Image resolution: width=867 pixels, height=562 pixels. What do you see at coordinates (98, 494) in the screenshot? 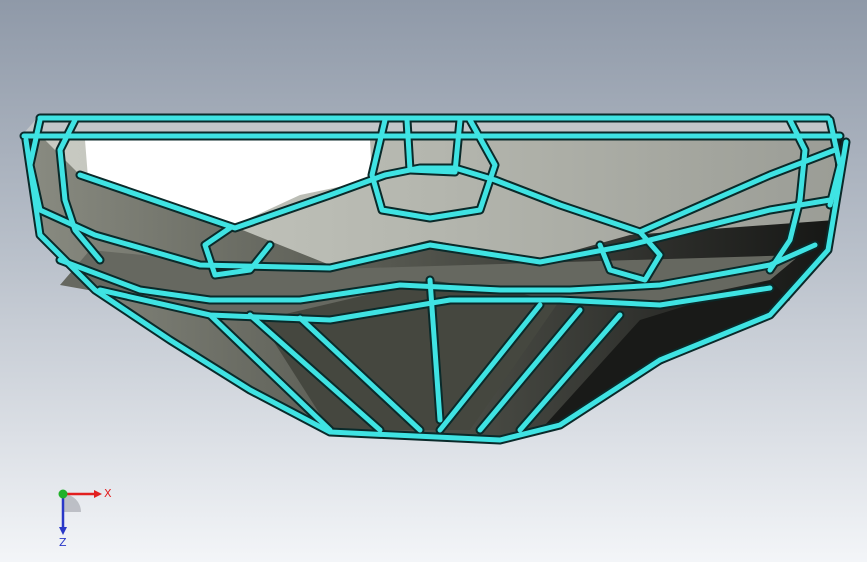
I see `x-axis-arrow-icon` at bounding box center [98, 494].